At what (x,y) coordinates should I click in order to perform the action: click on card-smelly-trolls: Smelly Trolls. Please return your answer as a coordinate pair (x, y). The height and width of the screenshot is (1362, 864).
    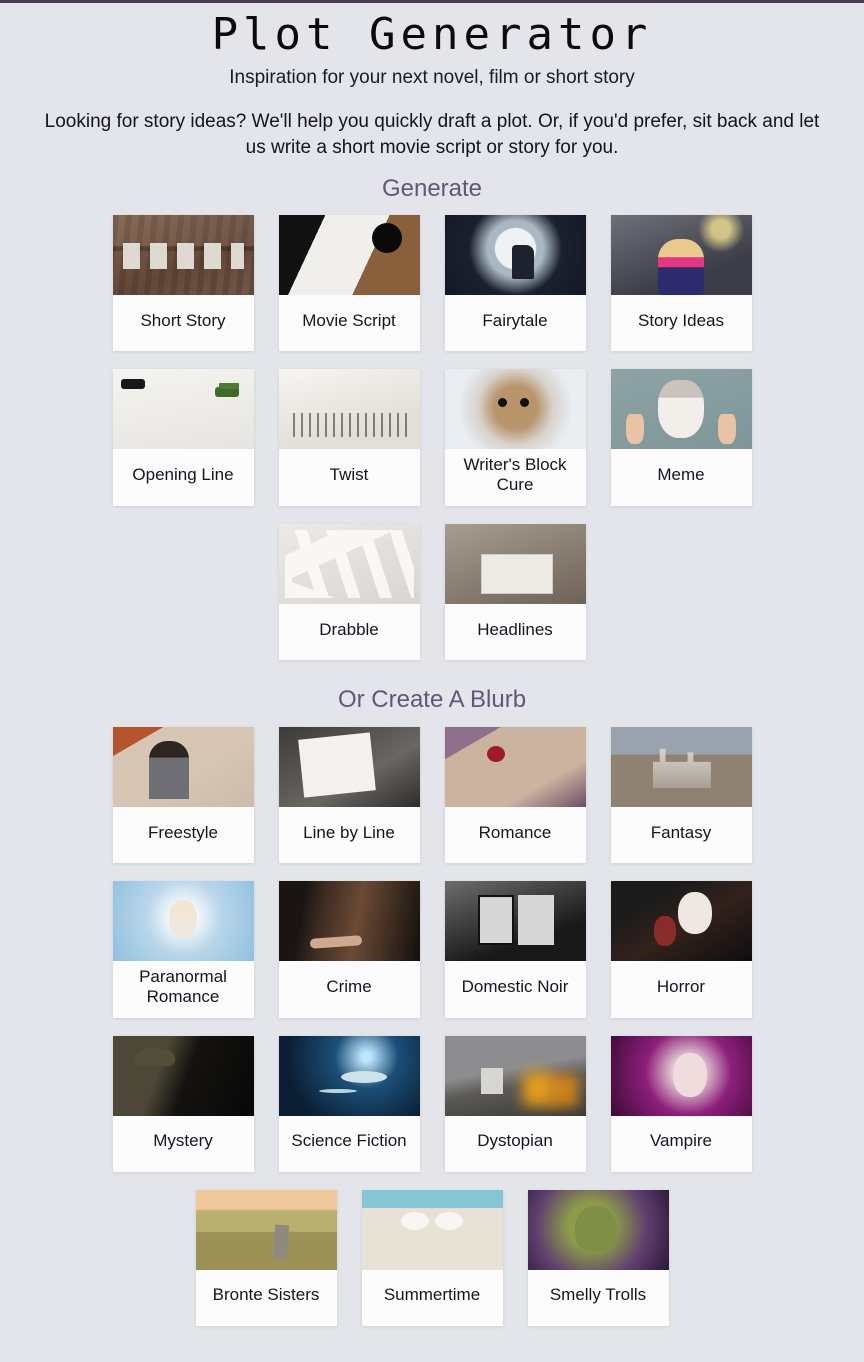
    Looking at the image, I should click on (598, 1257).